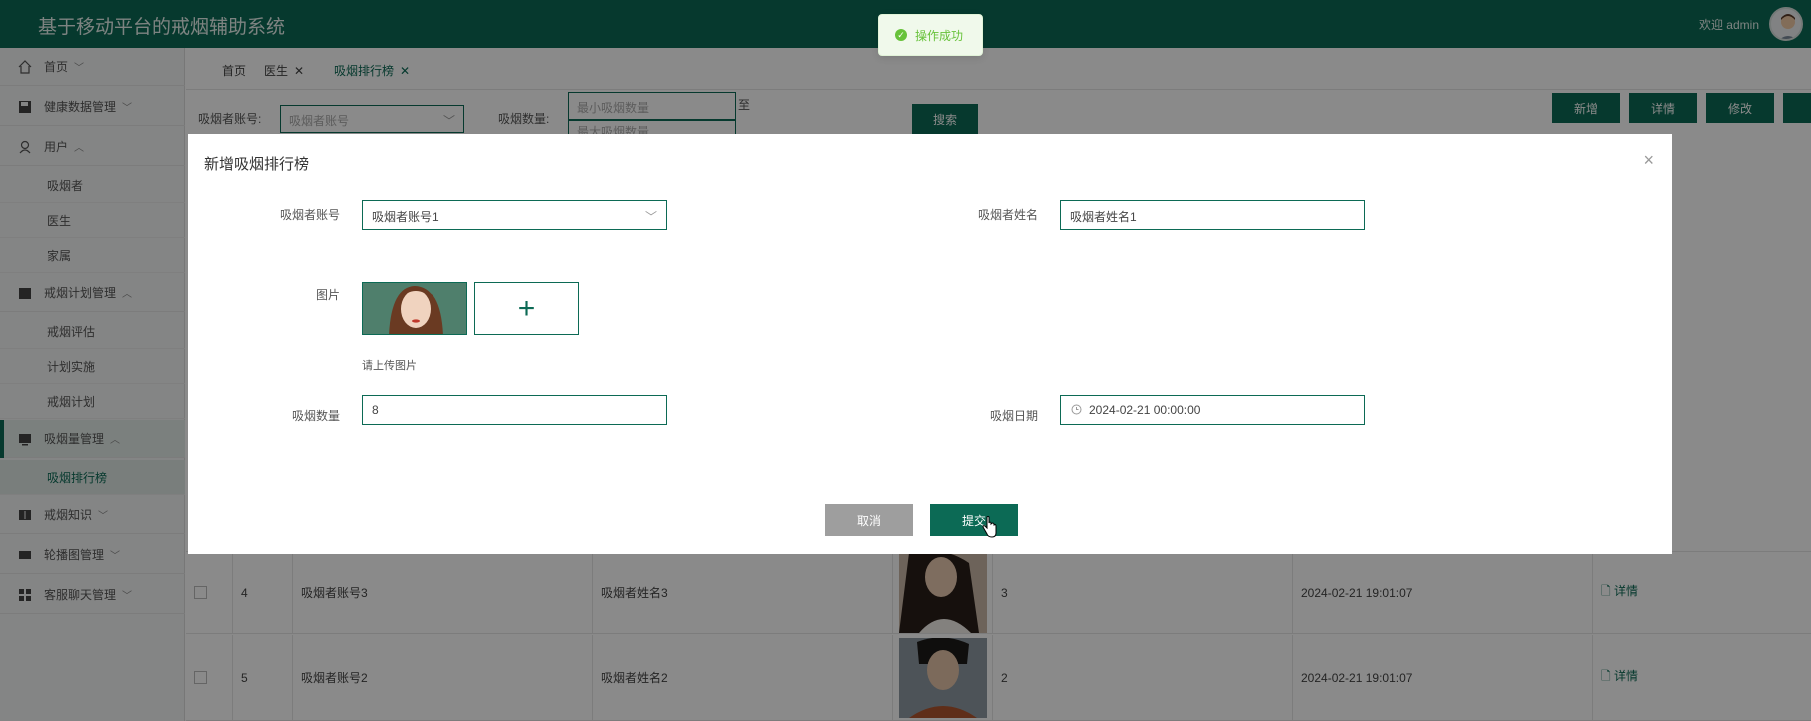 The width and height of the screenshot is (1811, 721). I want to click on name-field-label: 吸烟者姓名, so click(1007, 215).